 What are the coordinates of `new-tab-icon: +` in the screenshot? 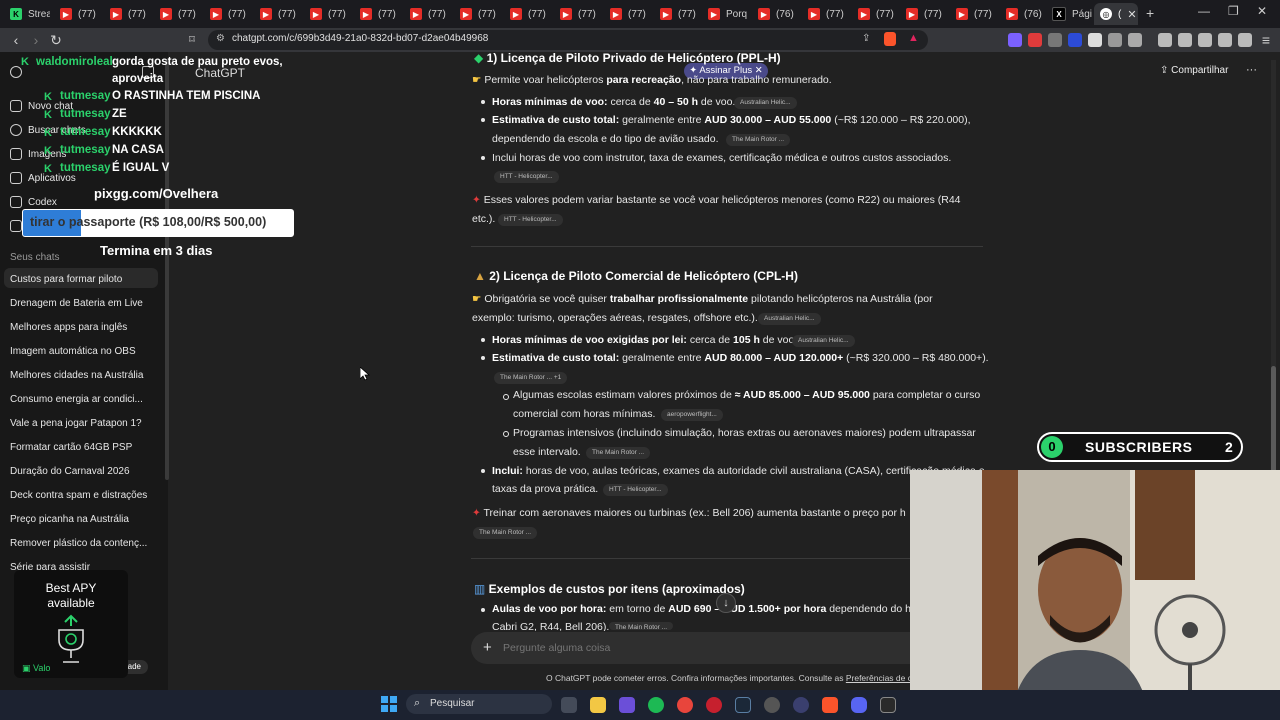 It's located at (1150, 13).